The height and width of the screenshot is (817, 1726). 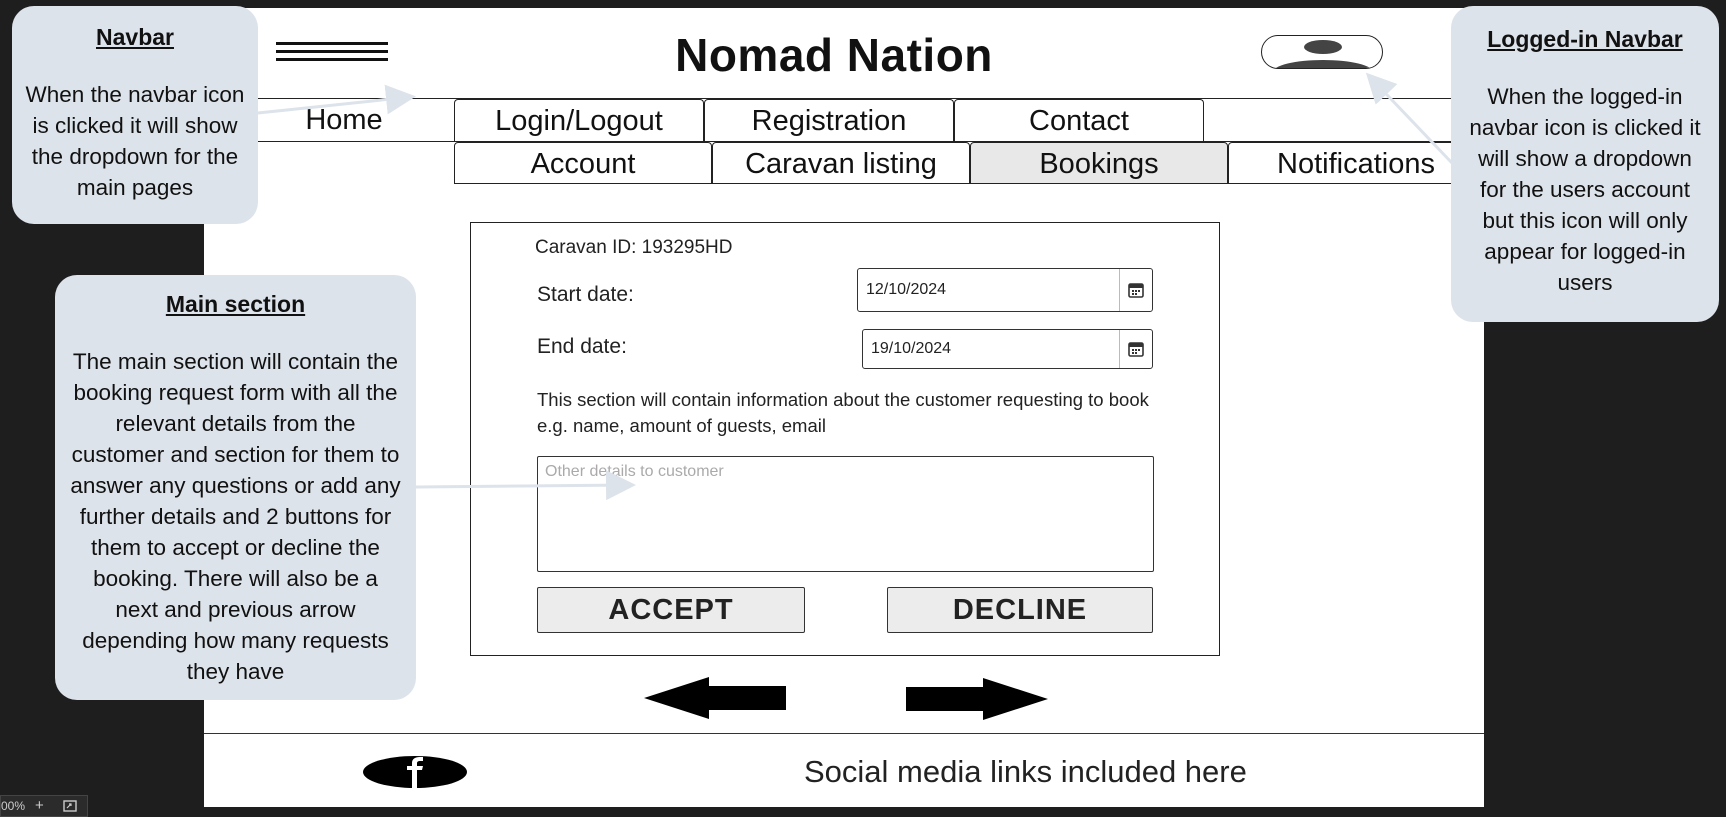 What do you see at coordinates (911, 348) in the screenshot?
I see `end-date-value: 19/10/2024` at bounding box center [911, 348].